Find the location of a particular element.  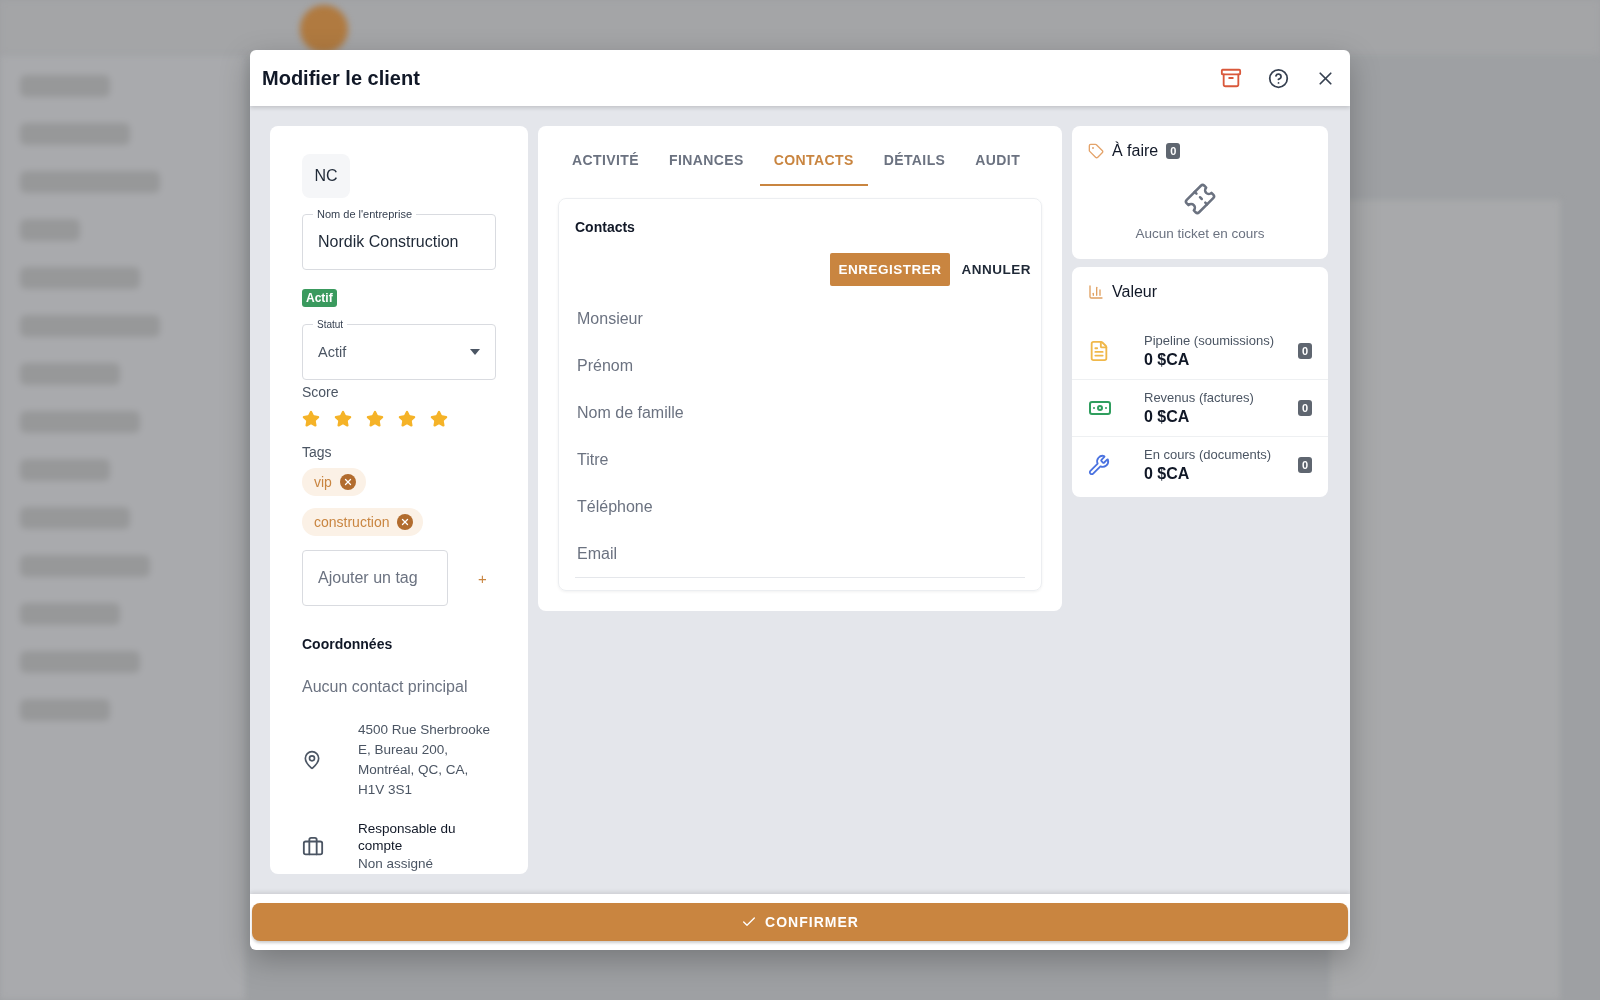

confirm-button: CONFIRMER is located at coordinates (800, 922).